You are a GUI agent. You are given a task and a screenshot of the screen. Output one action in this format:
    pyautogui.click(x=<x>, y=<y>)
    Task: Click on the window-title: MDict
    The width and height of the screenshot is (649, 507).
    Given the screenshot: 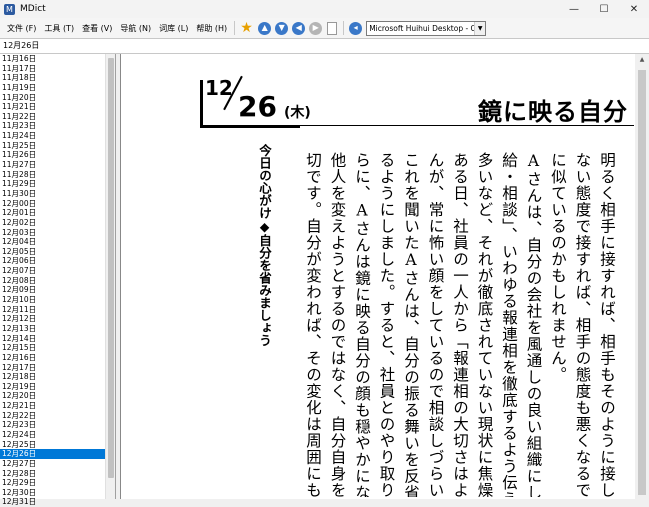 What is the action you would take?
    pyautogui.click(x=33, y=9)
    